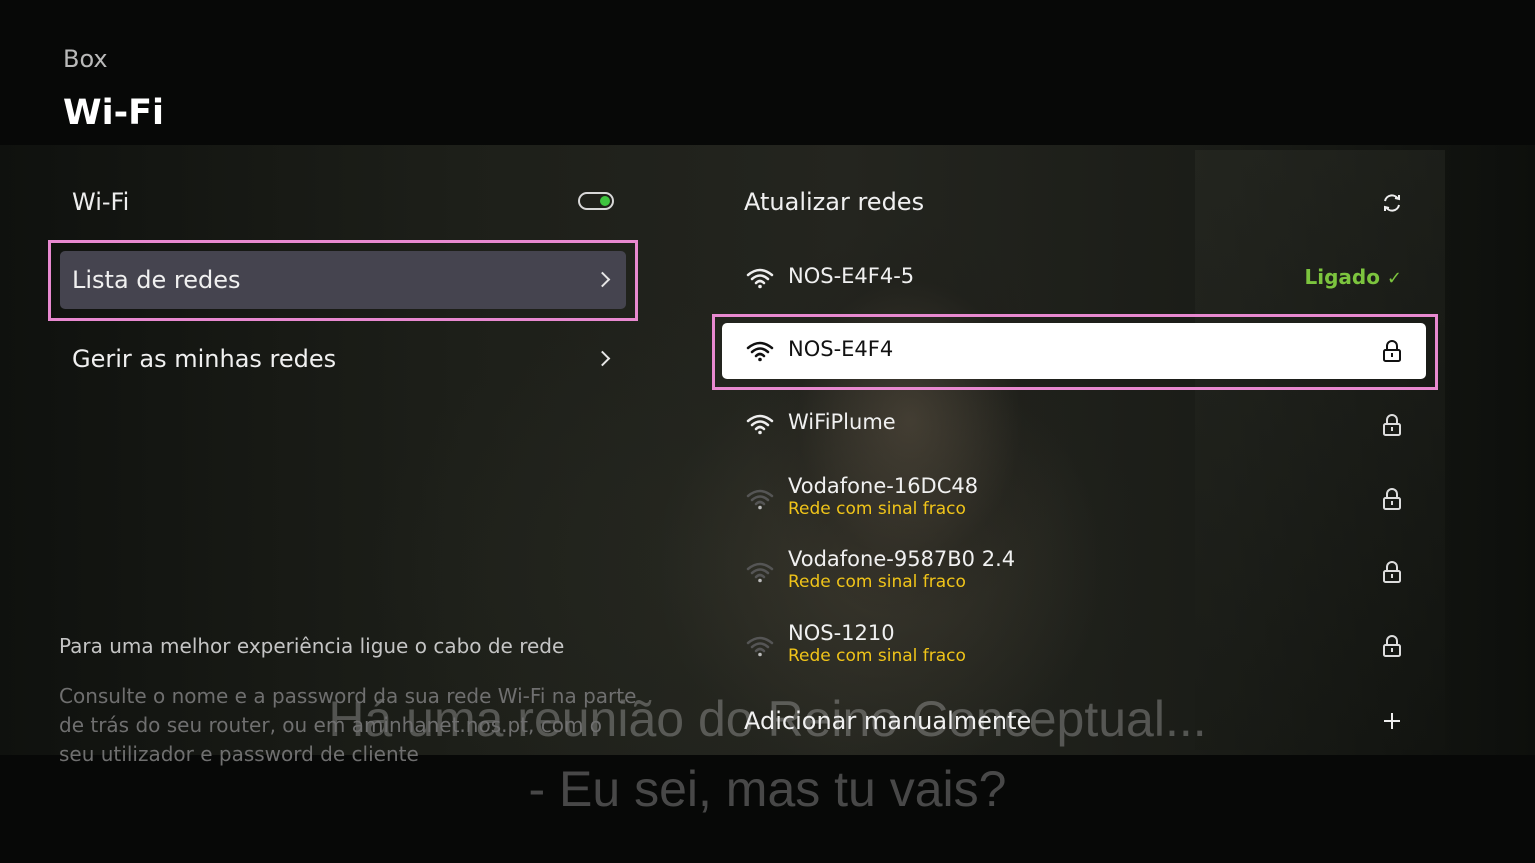  Describe the element at coordinates (1077, 721) in the screenshot. I see `add-network-manually-button: Adicionar manualmente` at that location.